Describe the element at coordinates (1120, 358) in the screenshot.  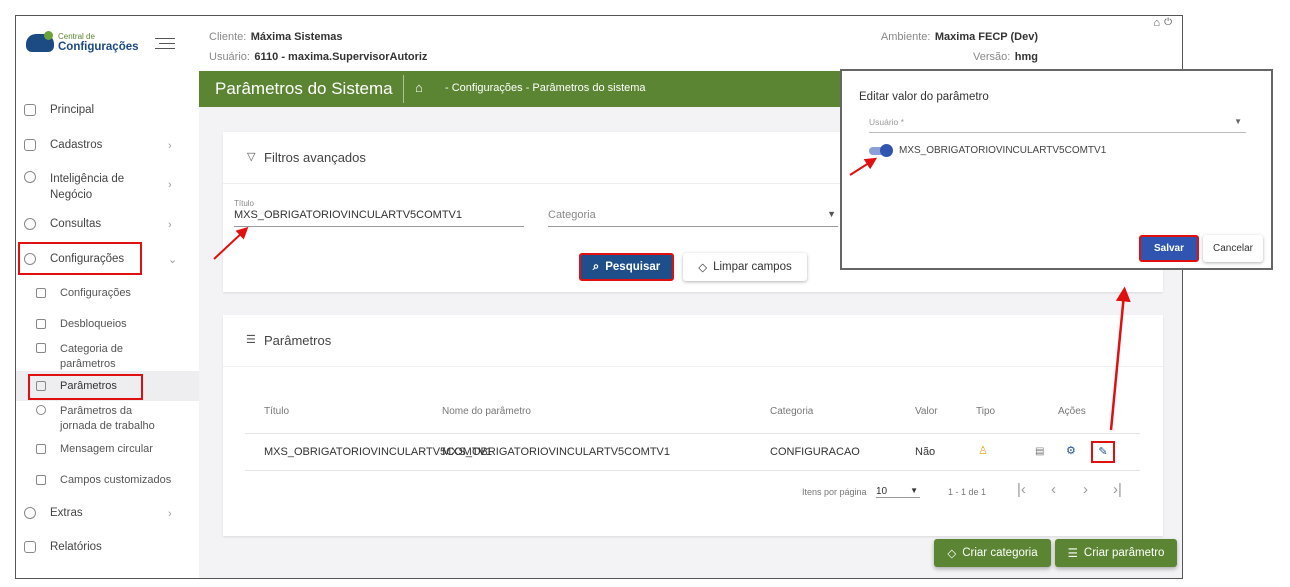
I see `arrow-to-save` at that location.